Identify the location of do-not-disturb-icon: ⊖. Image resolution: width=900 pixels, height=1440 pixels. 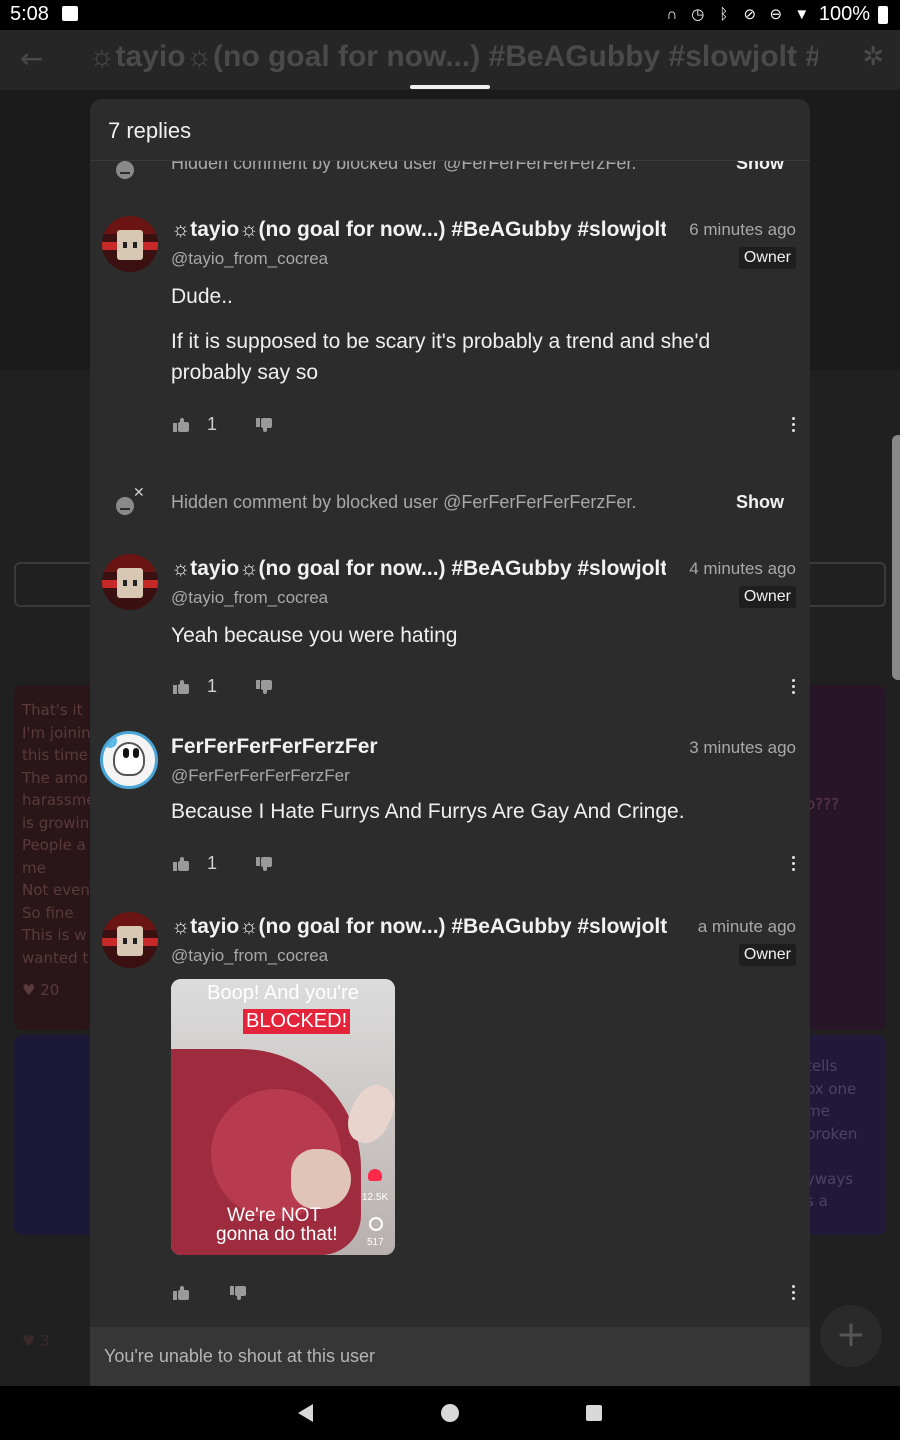
(776, 14).